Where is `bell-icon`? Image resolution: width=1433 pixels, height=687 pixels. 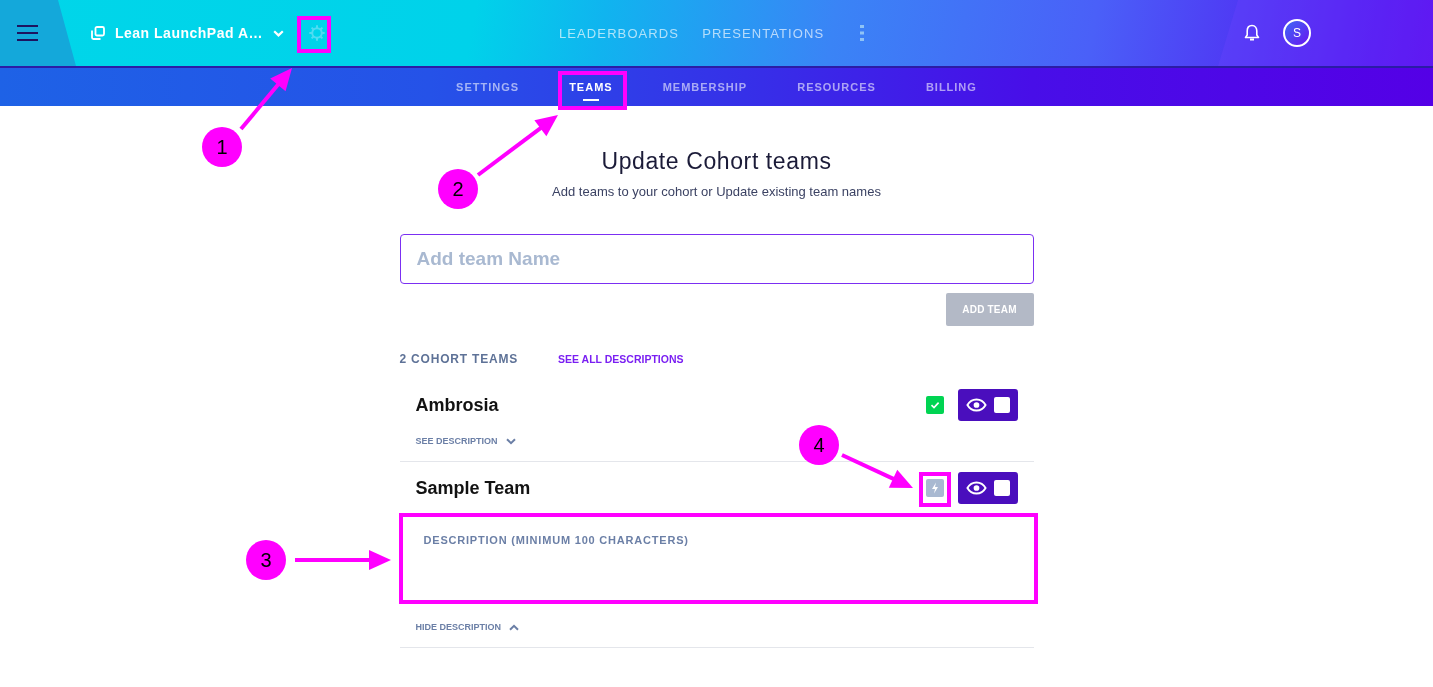
bell-icon is located at coordinates (1252, 33).